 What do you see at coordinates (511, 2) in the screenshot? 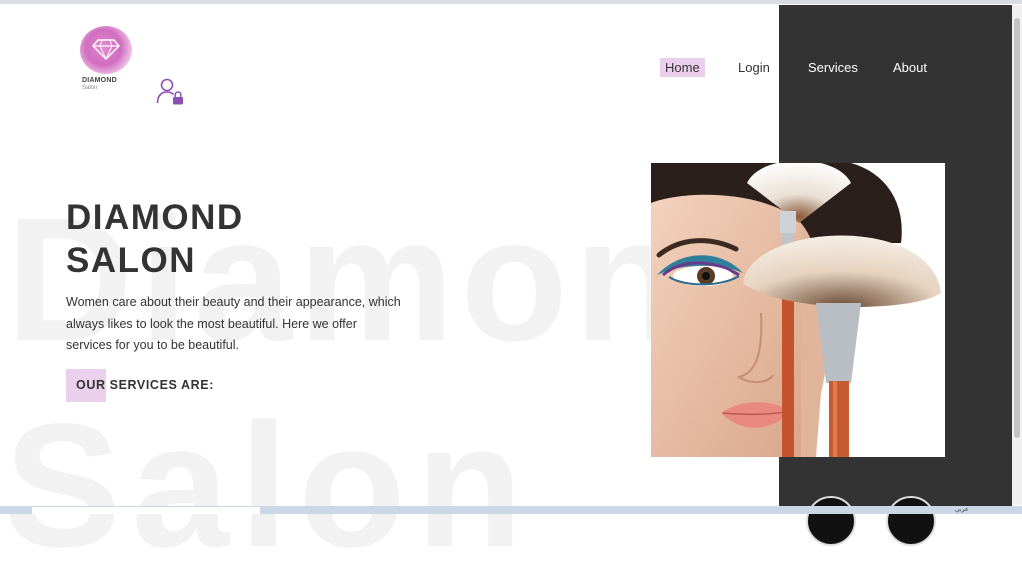
I see `browser-top-edge` at bounding box center [511, 2].